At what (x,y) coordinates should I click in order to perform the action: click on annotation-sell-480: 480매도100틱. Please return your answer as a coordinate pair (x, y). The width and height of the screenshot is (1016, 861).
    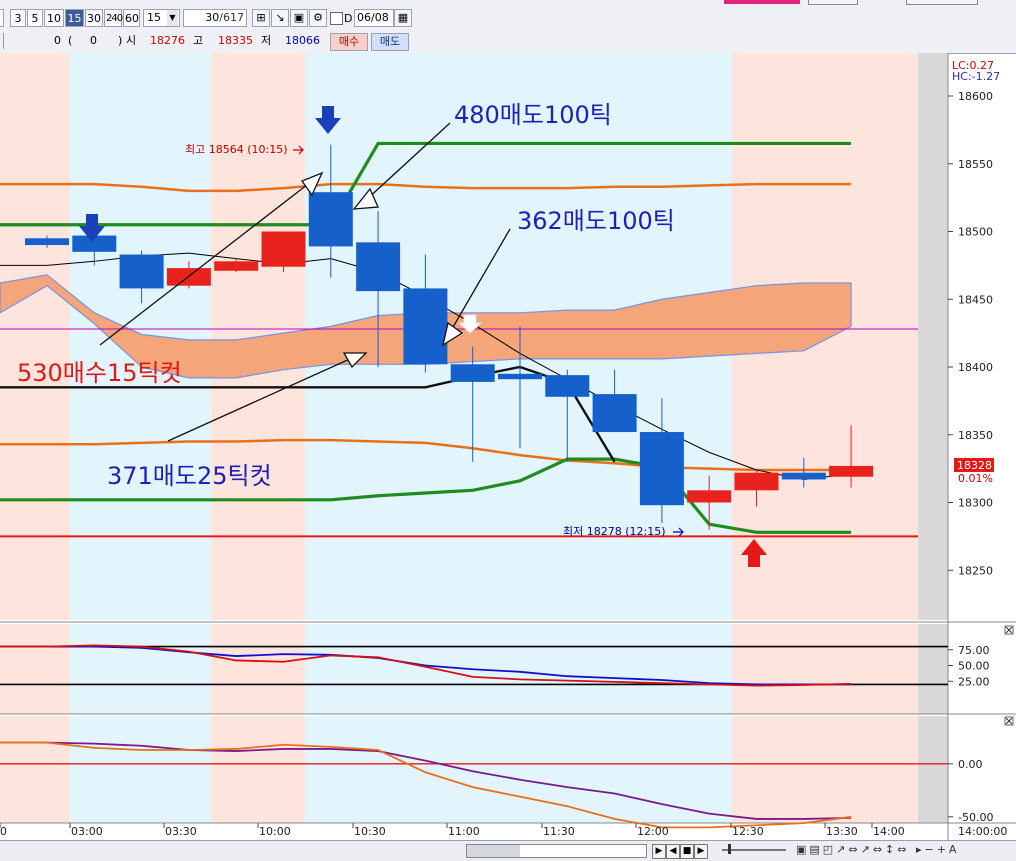
    Looking at the image, I should click on (533, 115).